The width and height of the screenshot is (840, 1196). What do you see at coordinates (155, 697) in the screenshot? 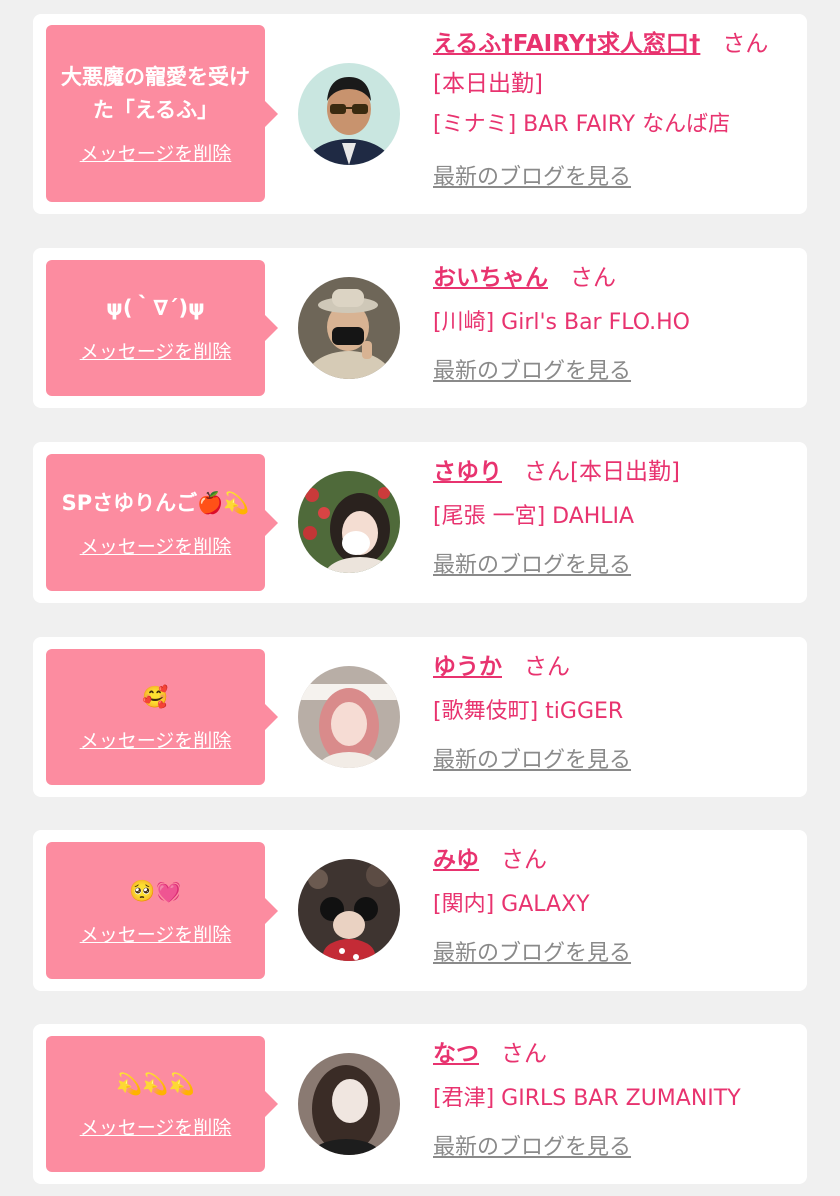
I see `message-text: 🥰` at bounding box center [155, 697].